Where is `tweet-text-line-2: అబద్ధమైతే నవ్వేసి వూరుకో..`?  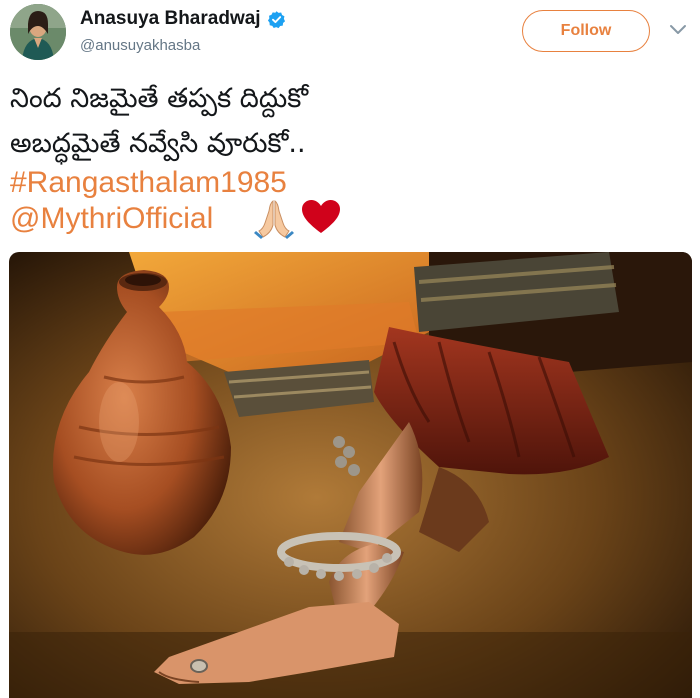
tweet-text-line-2: అబద్ధమైతే నవ్వేసి వూరుకో.. is located at coordinates (158, 143).